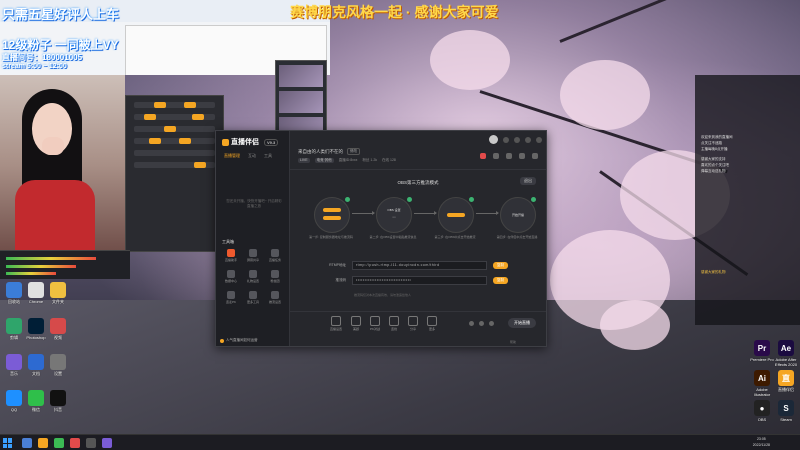  I want to click on desktop-icon: 文档, so click(36, 365).